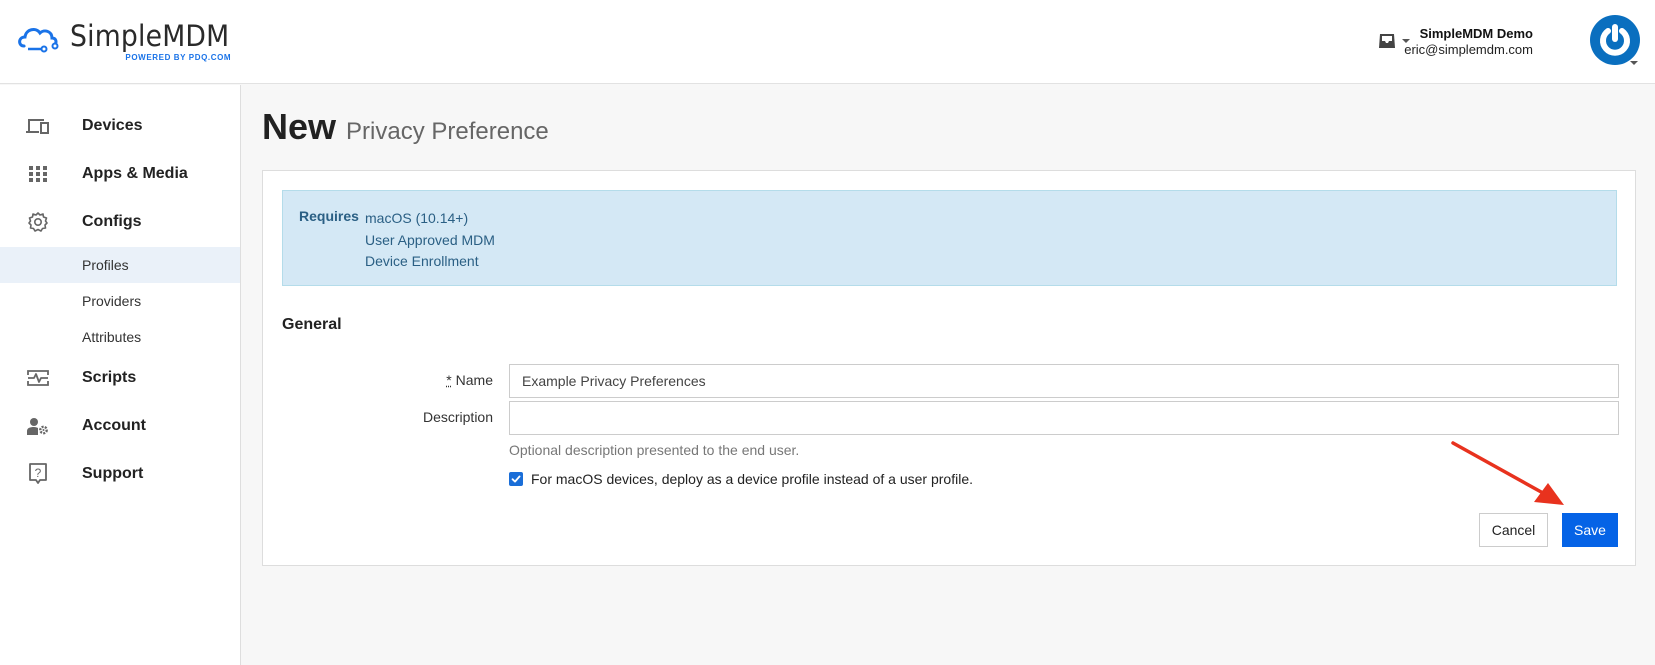  Describe the element at coordinates (393, 380) in the screenshot. I see `name-field-label: * Name` at that location.